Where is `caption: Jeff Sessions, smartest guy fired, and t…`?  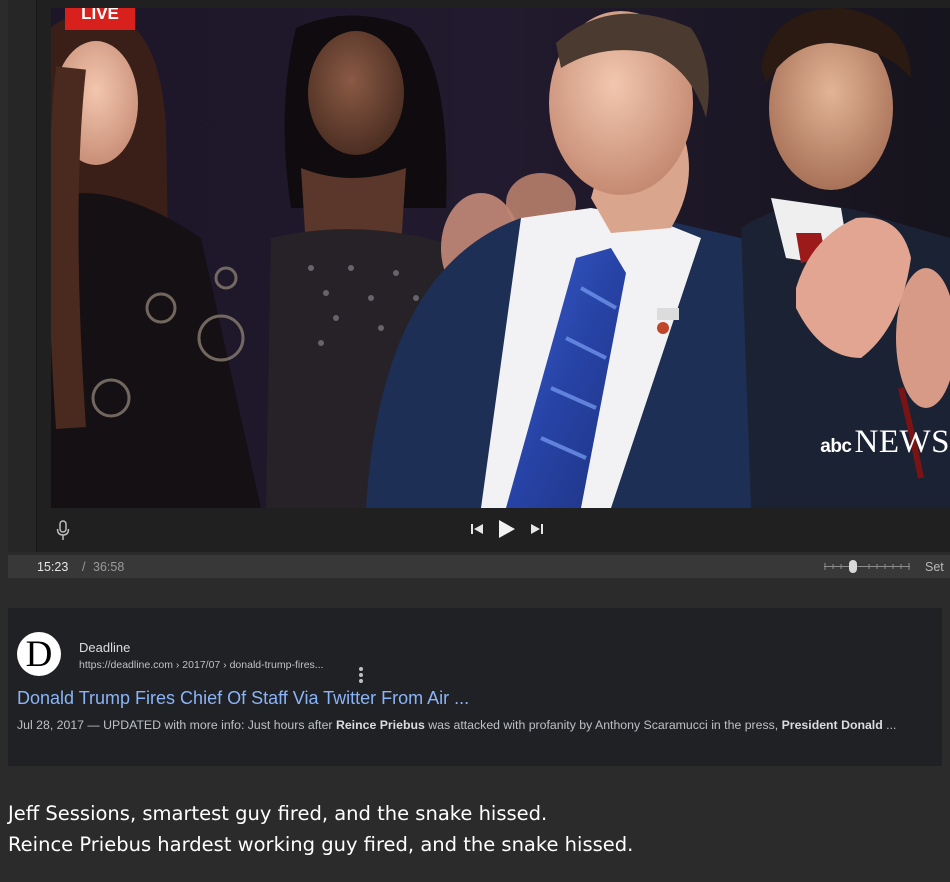
caption: Jeff Sessions, smartest guy fired, and t… is located at coordinates (320, 829).